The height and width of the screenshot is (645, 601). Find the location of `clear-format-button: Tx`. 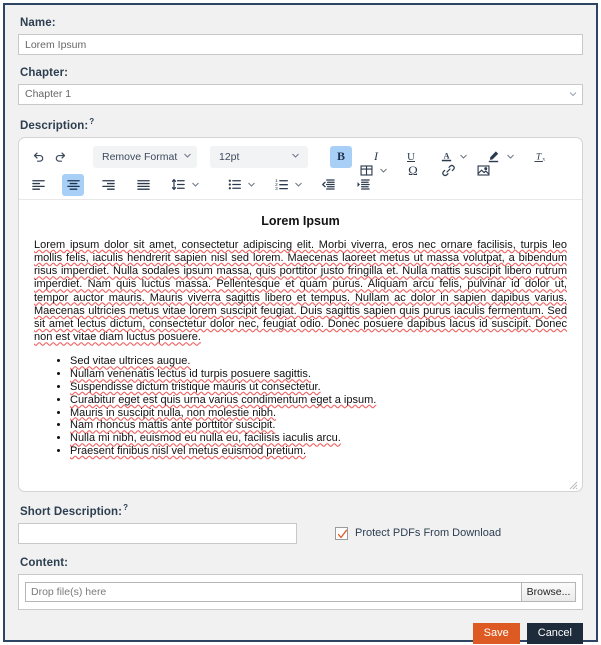

clear-format-button: Tx is located at coordinates (540, 157).